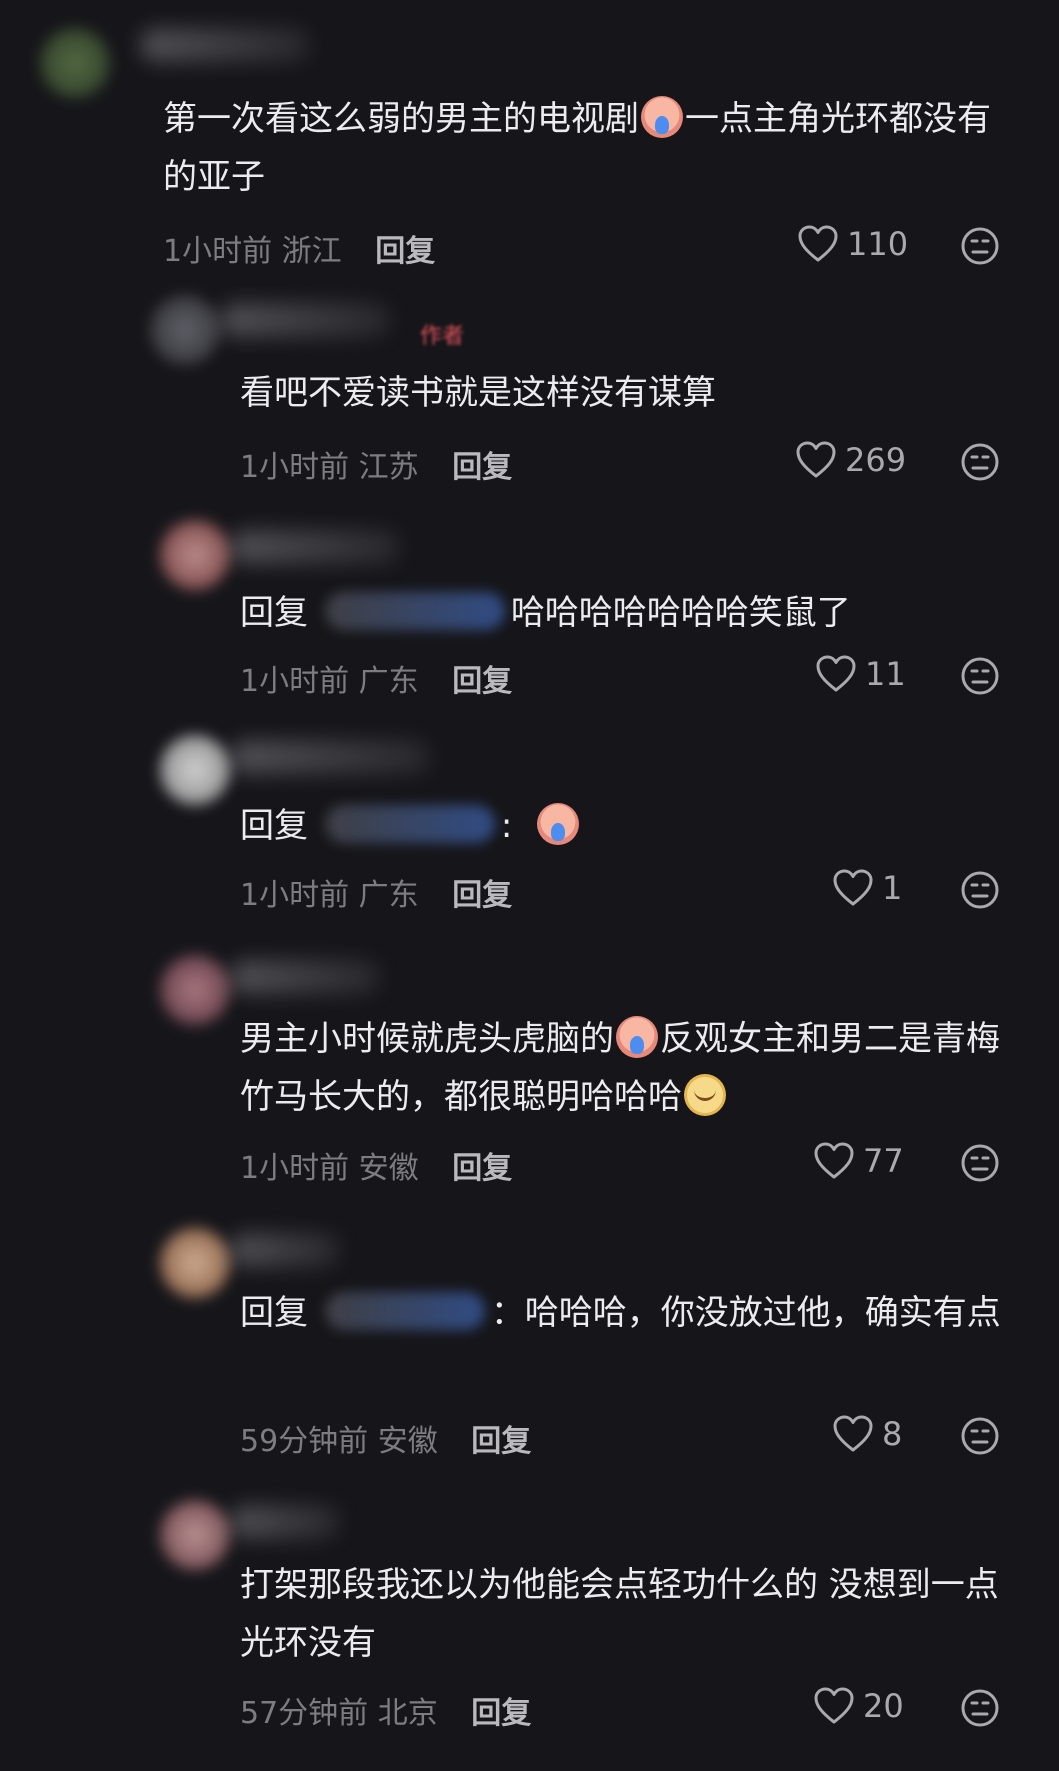 The width and height of the screenshot is (1059, 1771). I want to click on like-button: 1, so click(867, 888).